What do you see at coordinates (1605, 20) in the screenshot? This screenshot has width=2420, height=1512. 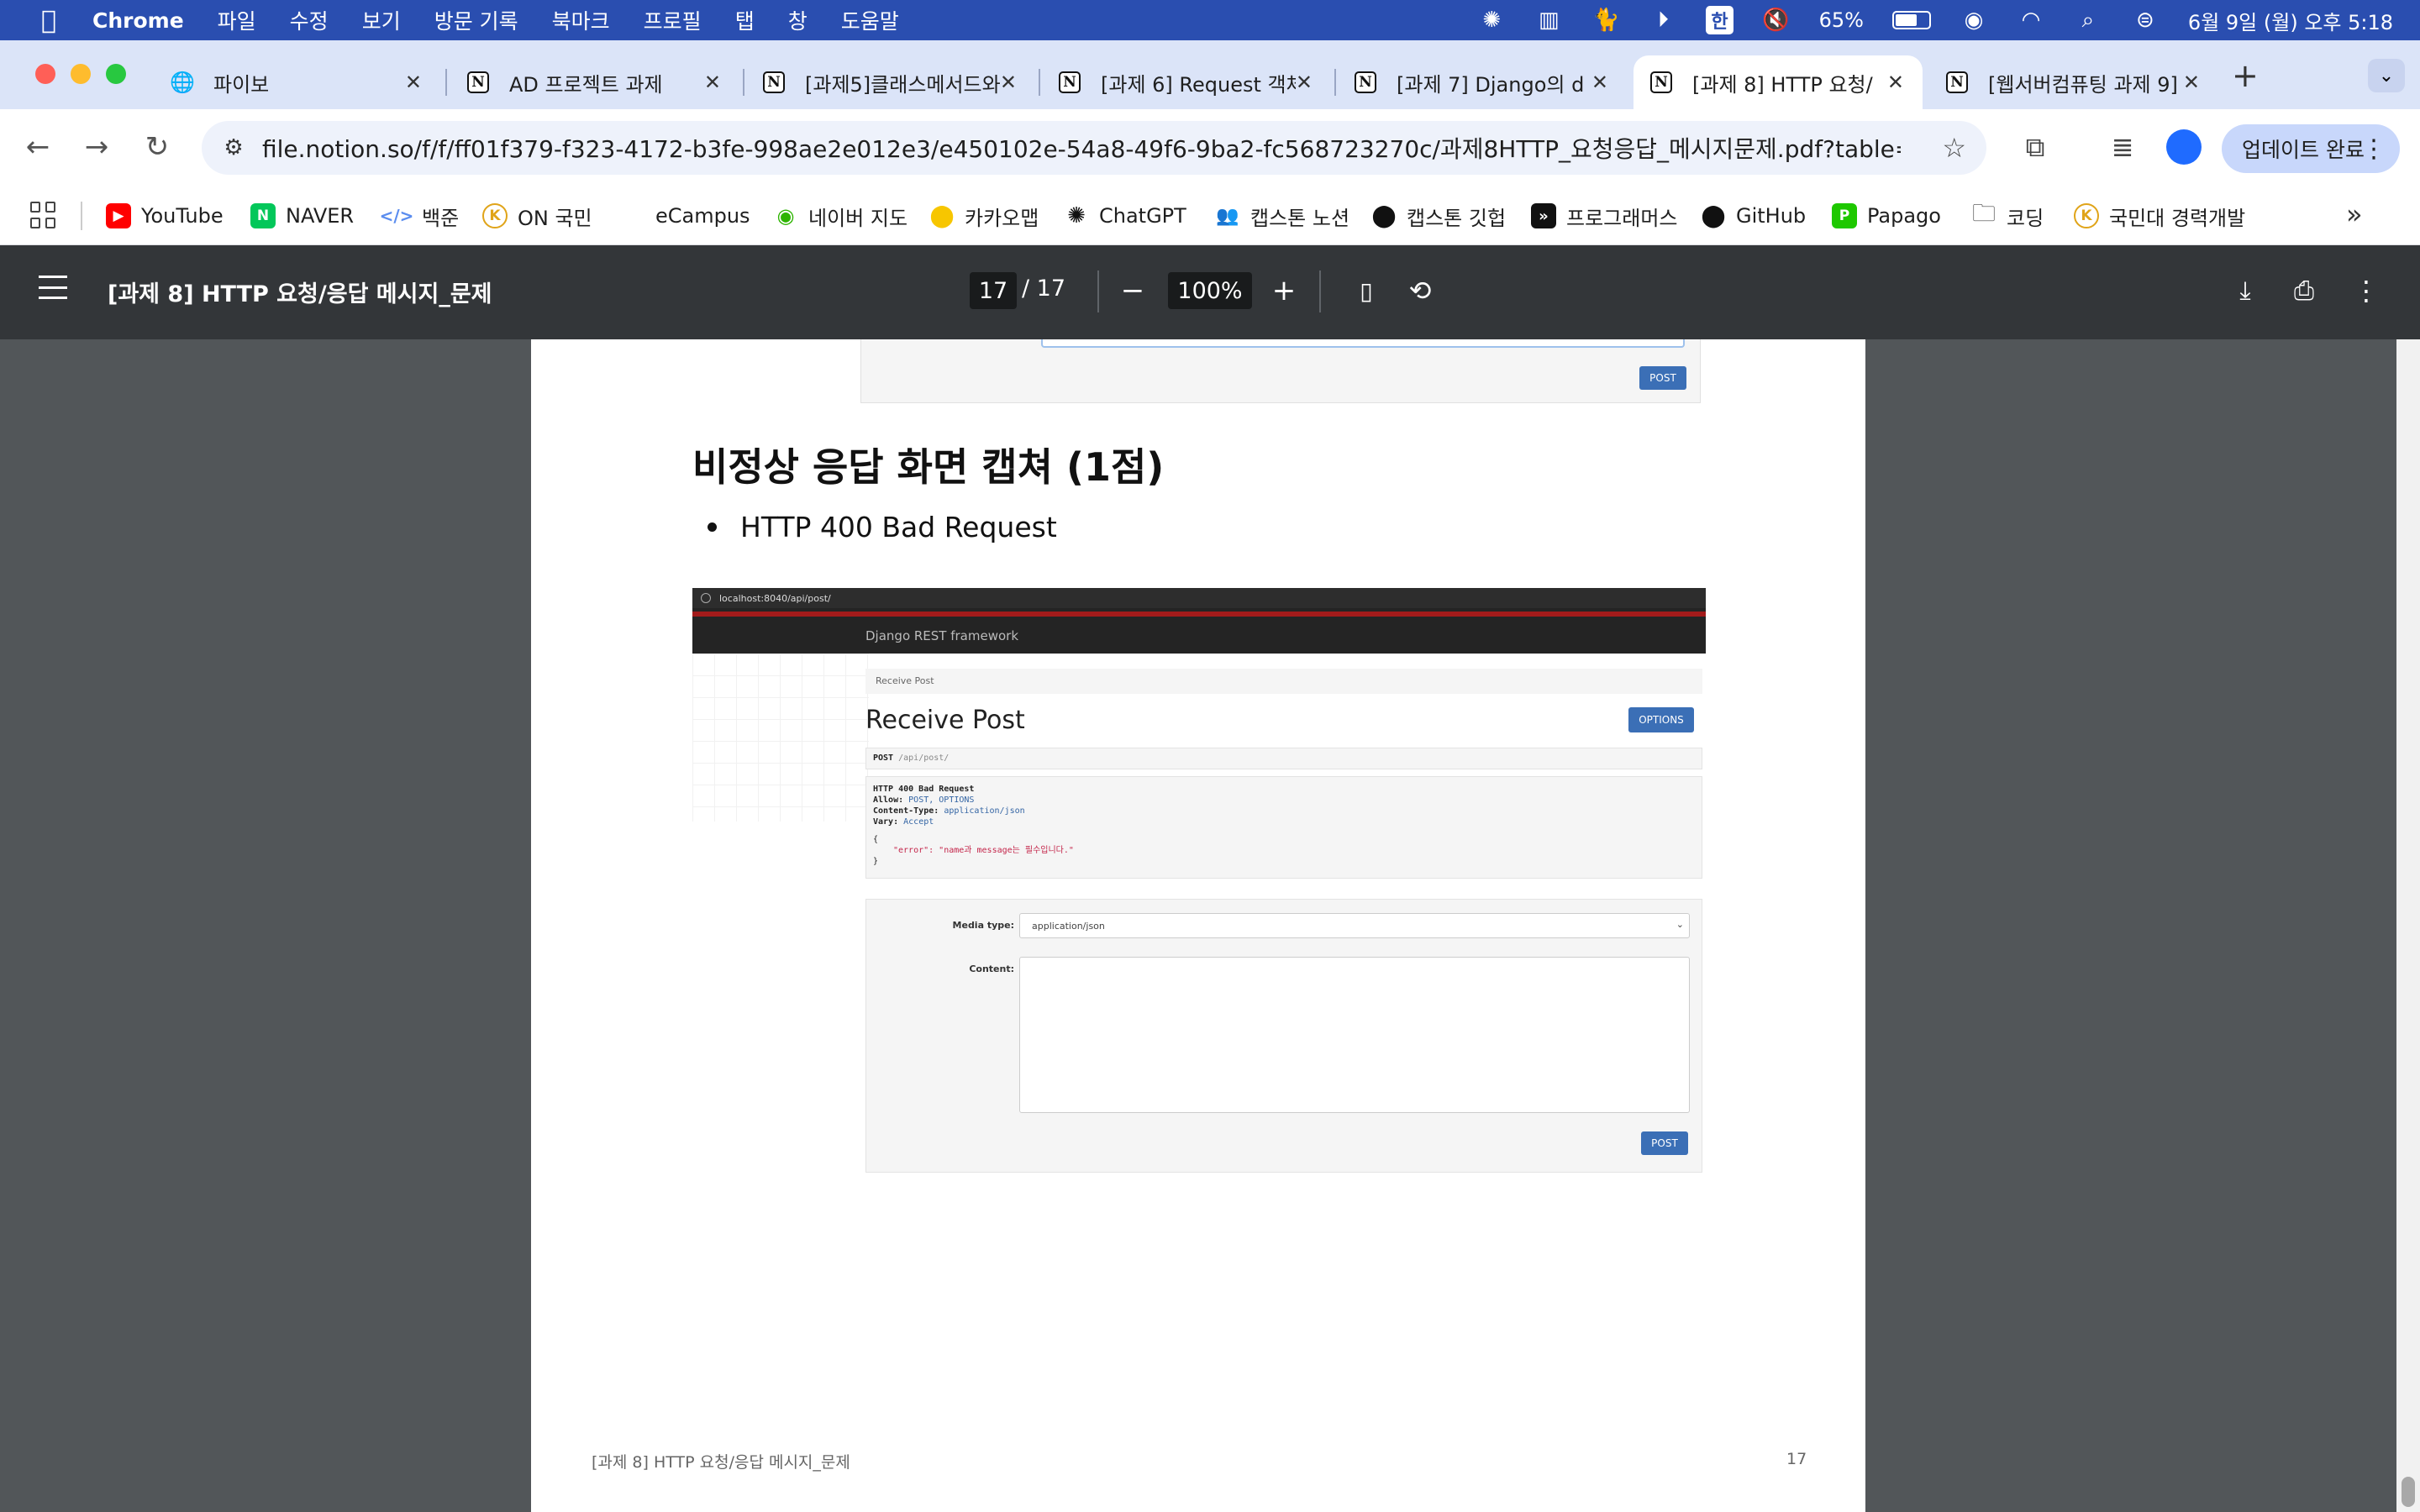 I see `runcat-status-icon: 🐈` at bounding box center [1605, 20].